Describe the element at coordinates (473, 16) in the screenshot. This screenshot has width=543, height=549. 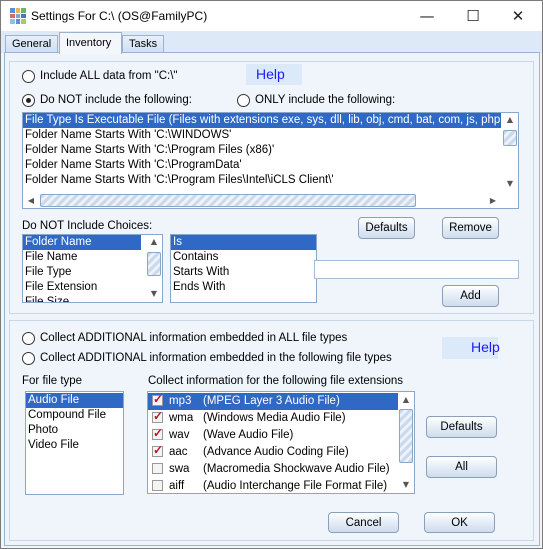
I see `maximize-button: ☐` at that location.